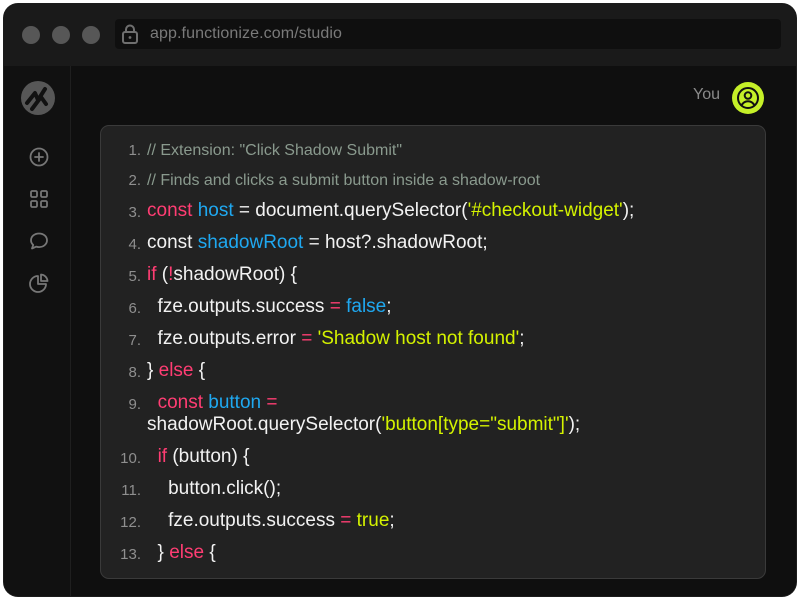 The height and width of the screenshot is (600, 800). I want to click on line-number: 1., so click(134, 150).